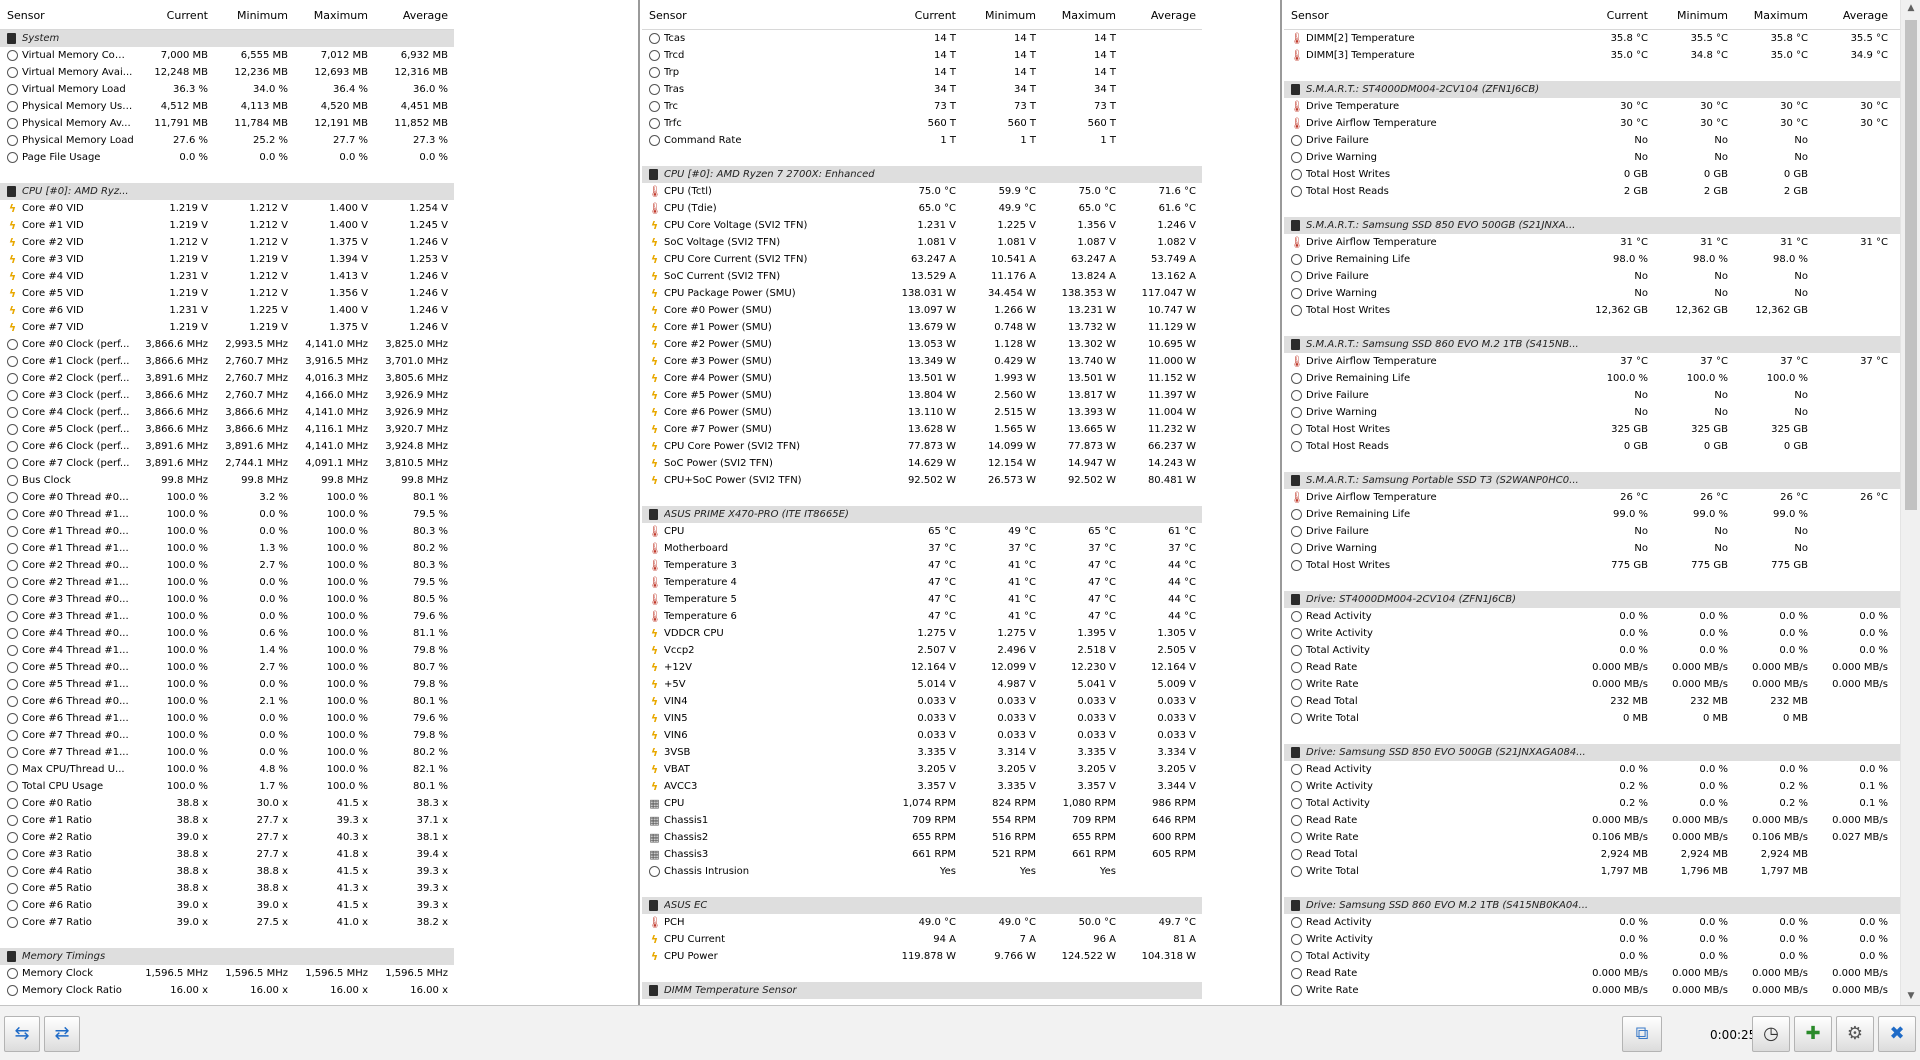 Image resolution: width=1920 pixels, height=1060 pixels. What do you see at coordinates (1855, 1034) in the screenshot?
I see `settings-button: ⚙` at bounding box center [1855, 1034].